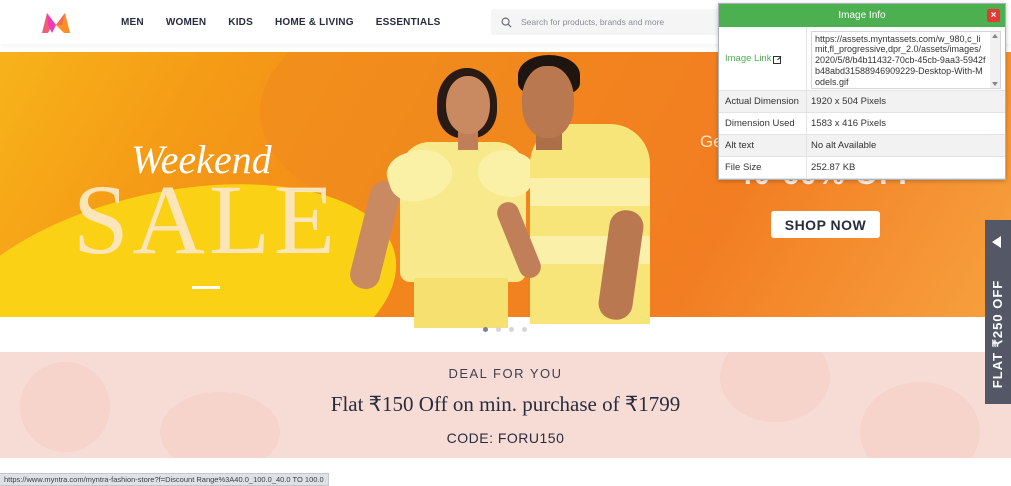  What do you see at coordinates (995, 59) in the screenshot?
I see `scrollbar` at bounding box center [995, 59].